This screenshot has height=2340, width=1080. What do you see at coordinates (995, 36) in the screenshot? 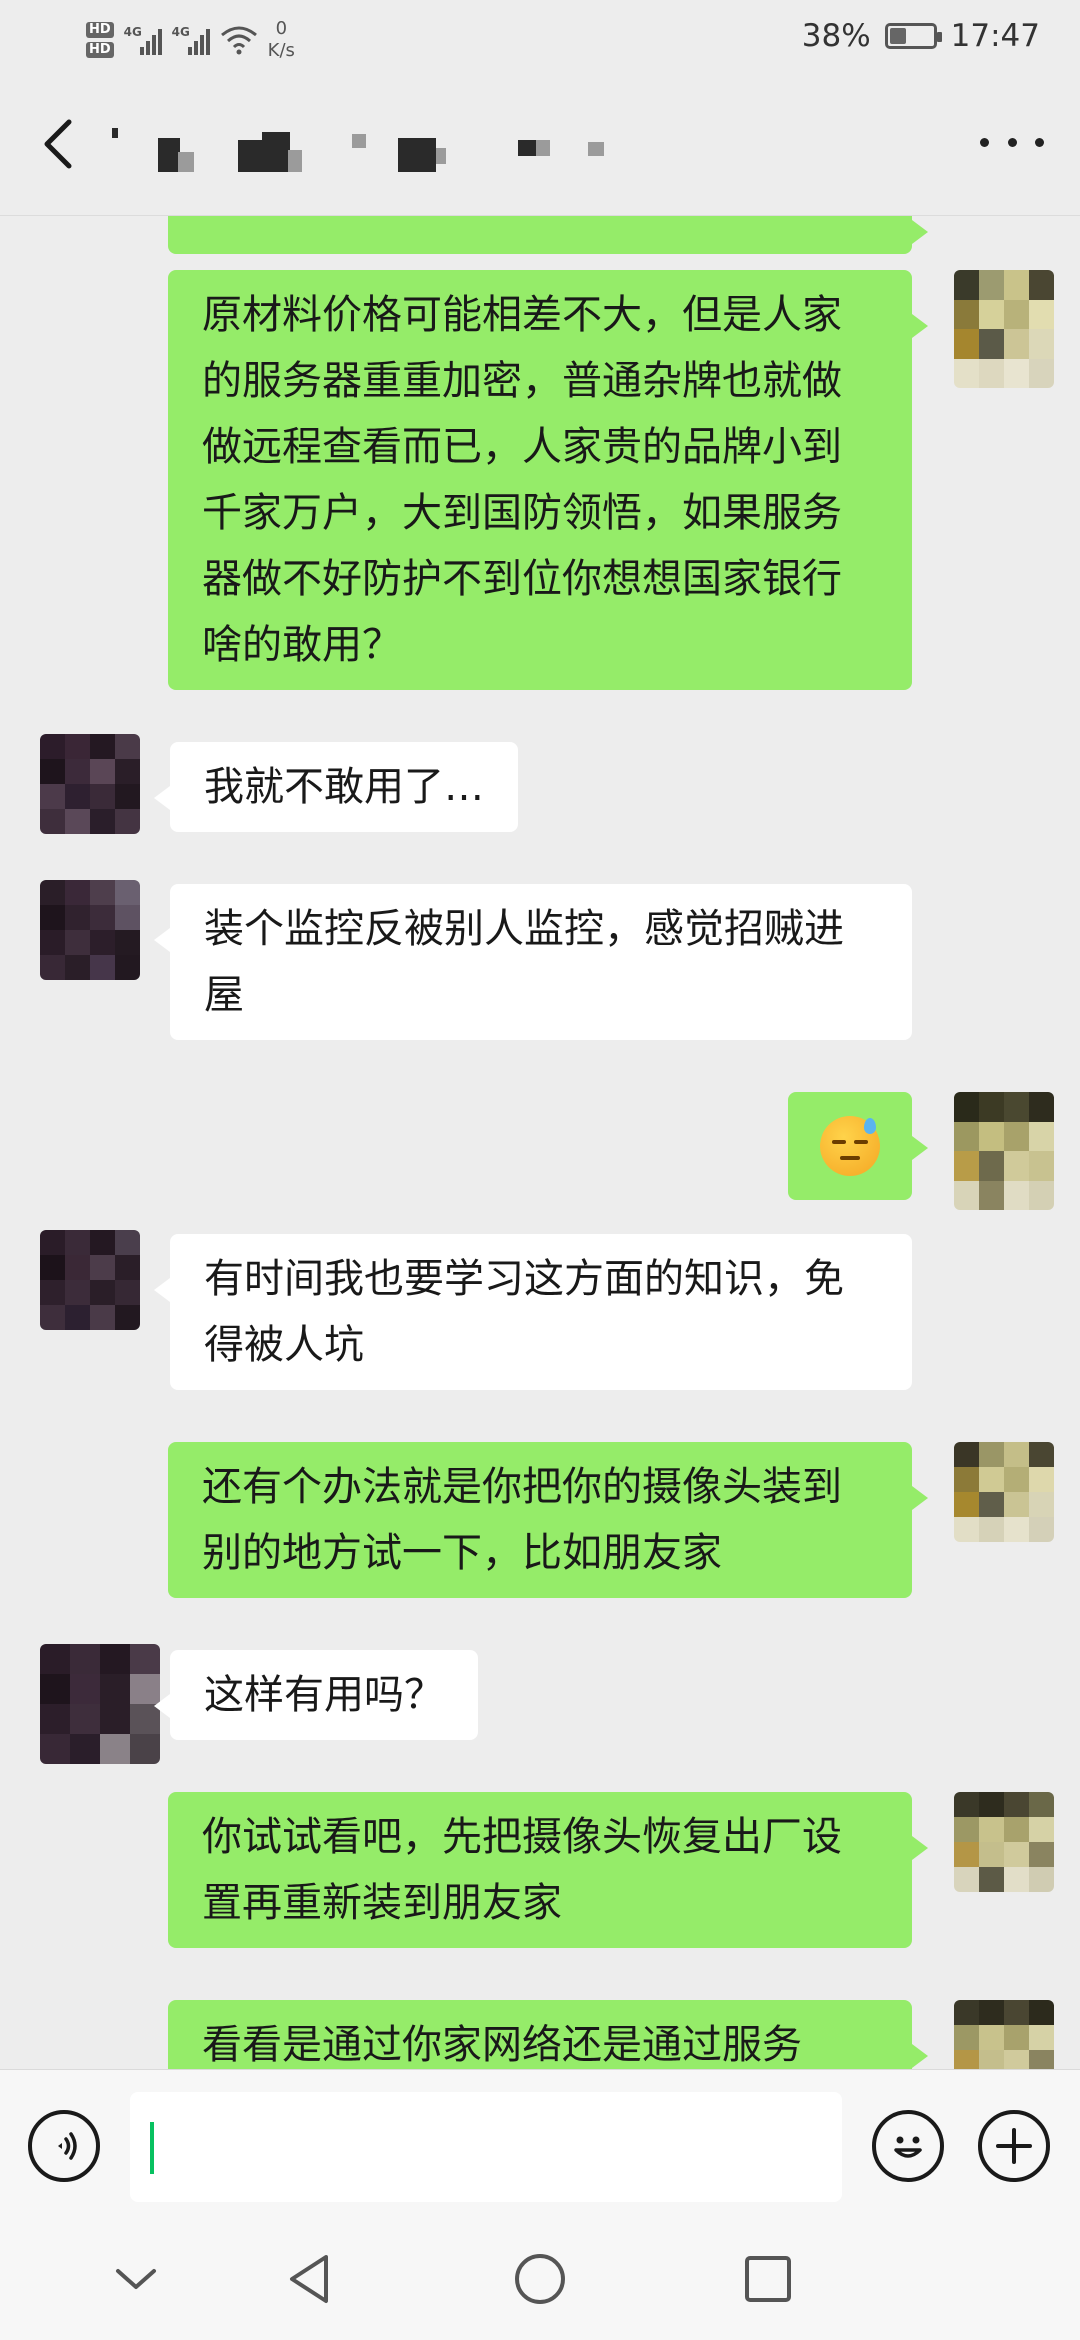
I see `clock: 17:47` at bounding box center [995, 36].